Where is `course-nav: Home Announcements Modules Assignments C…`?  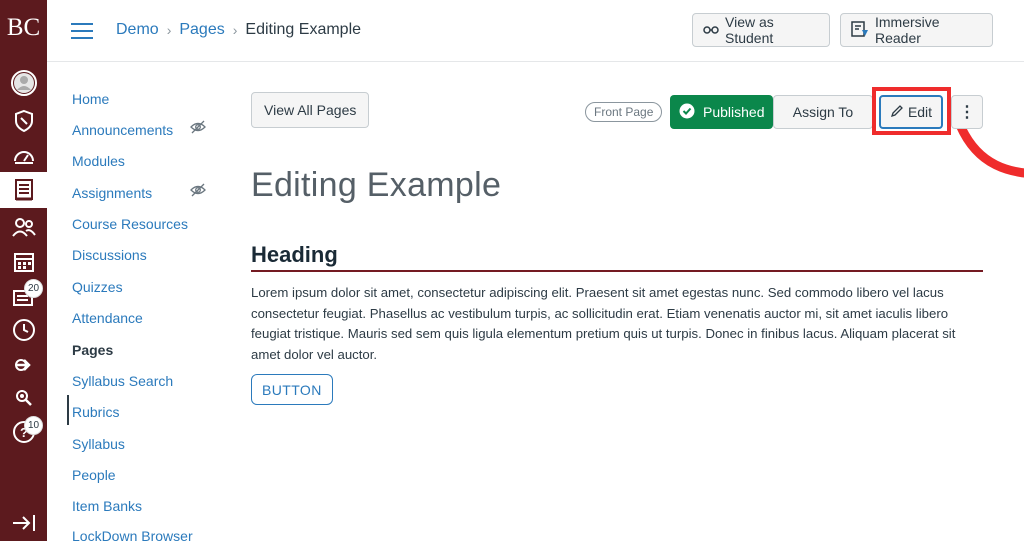
course-nav: Home Announcements Modules Assignments C… is located at coordinates (132, 303).